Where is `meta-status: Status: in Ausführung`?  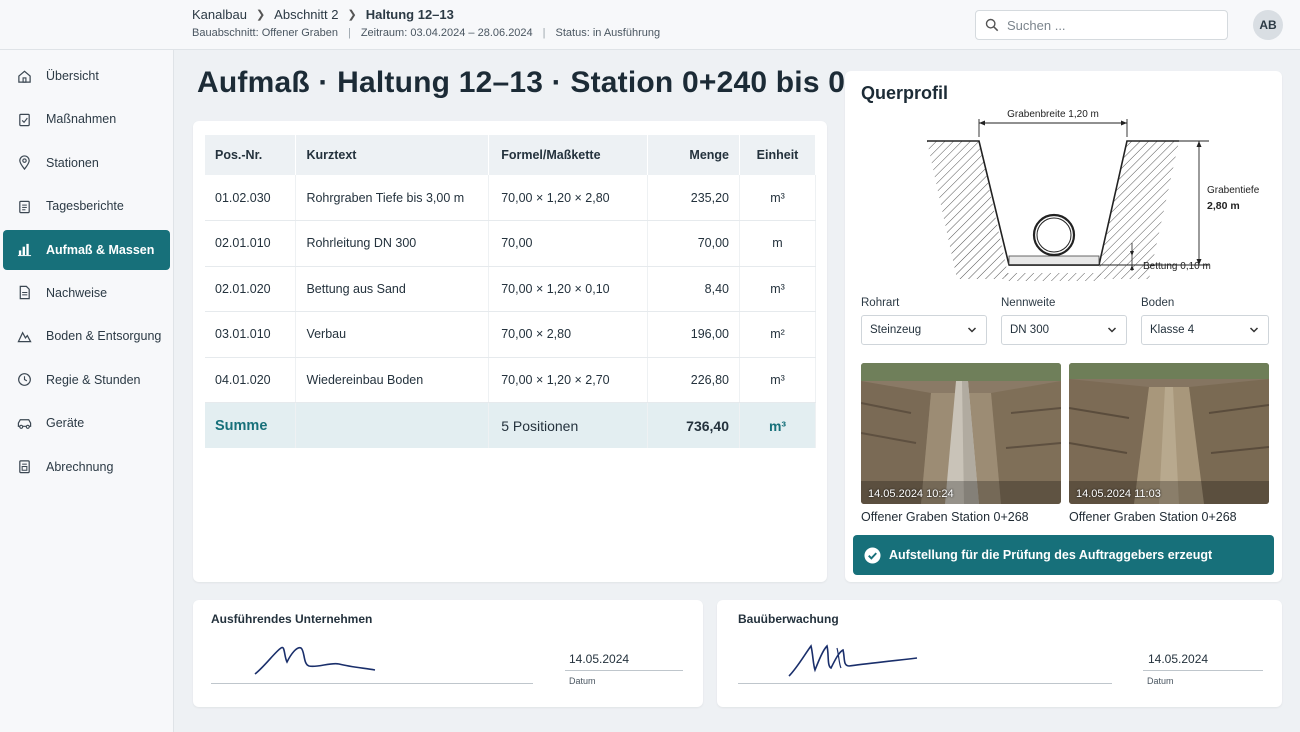
meta-status: Status: in Ausführung is located at coordinates (608, 33).